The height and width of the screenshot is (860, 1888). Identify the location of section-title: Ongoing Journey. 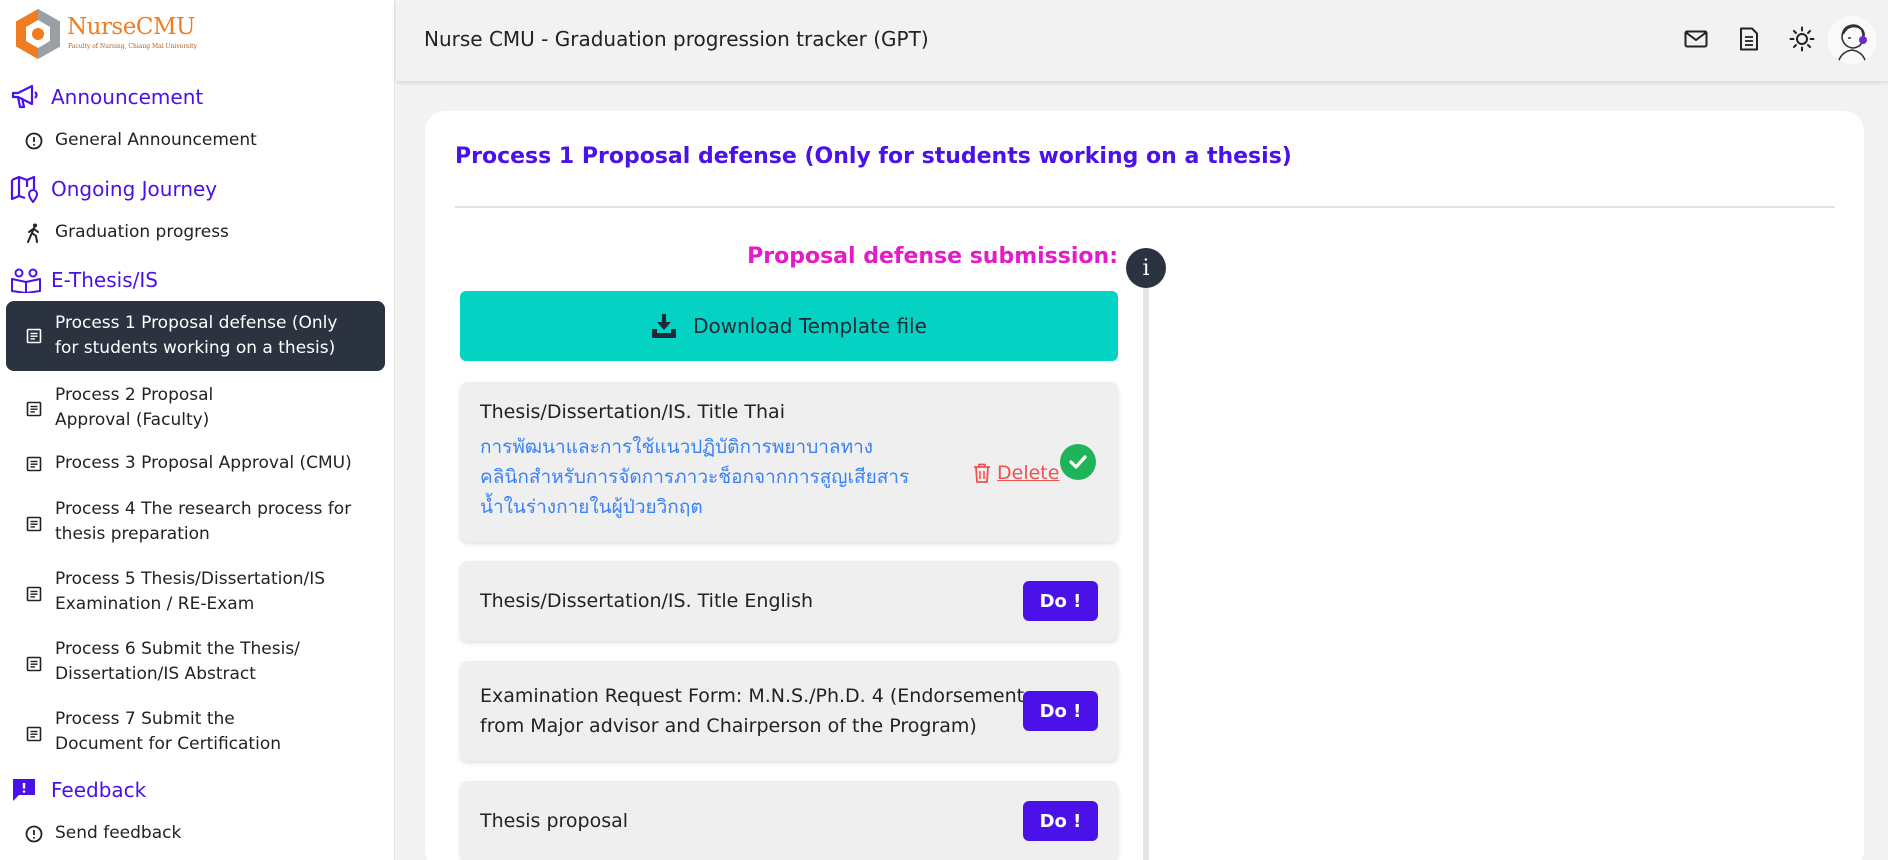
(134, 189).